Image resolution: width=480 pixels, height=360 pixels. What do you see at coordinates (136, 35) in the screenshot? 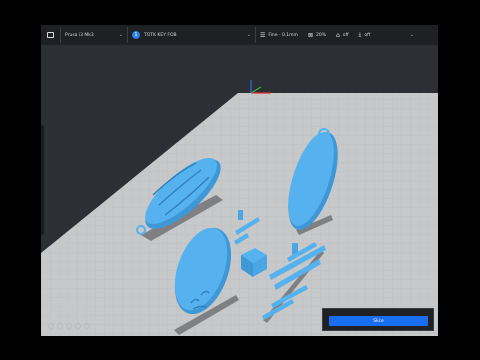
I see `extruder-icon: 1` at bounding box center [136, 35].